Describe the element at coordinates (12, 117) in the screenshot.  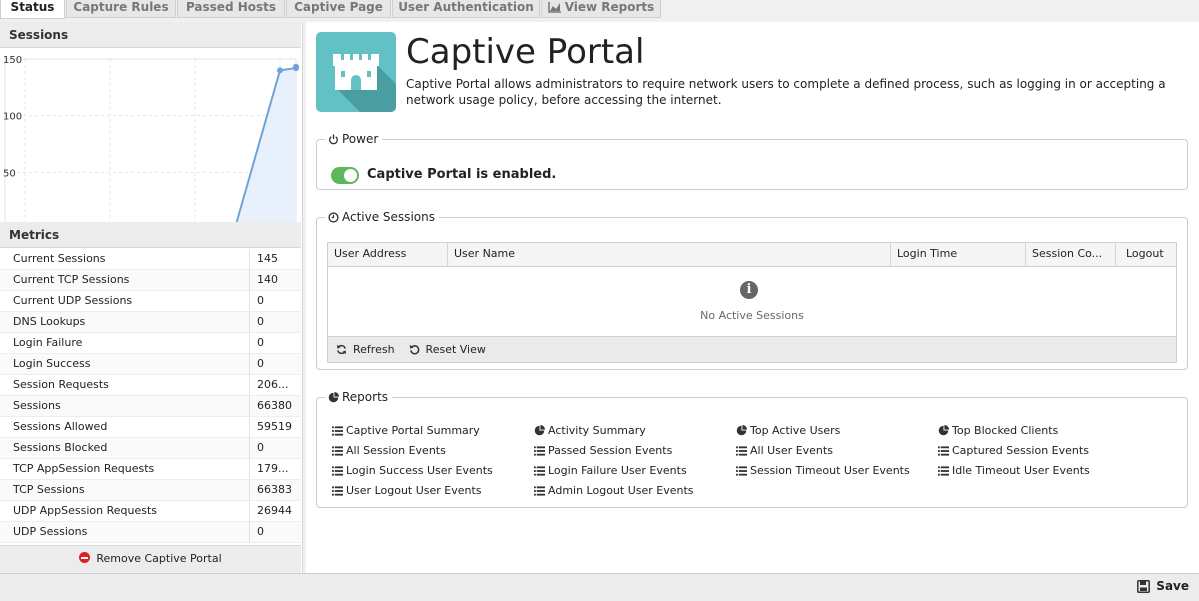
I see `y-tick-label: 100` at that location.